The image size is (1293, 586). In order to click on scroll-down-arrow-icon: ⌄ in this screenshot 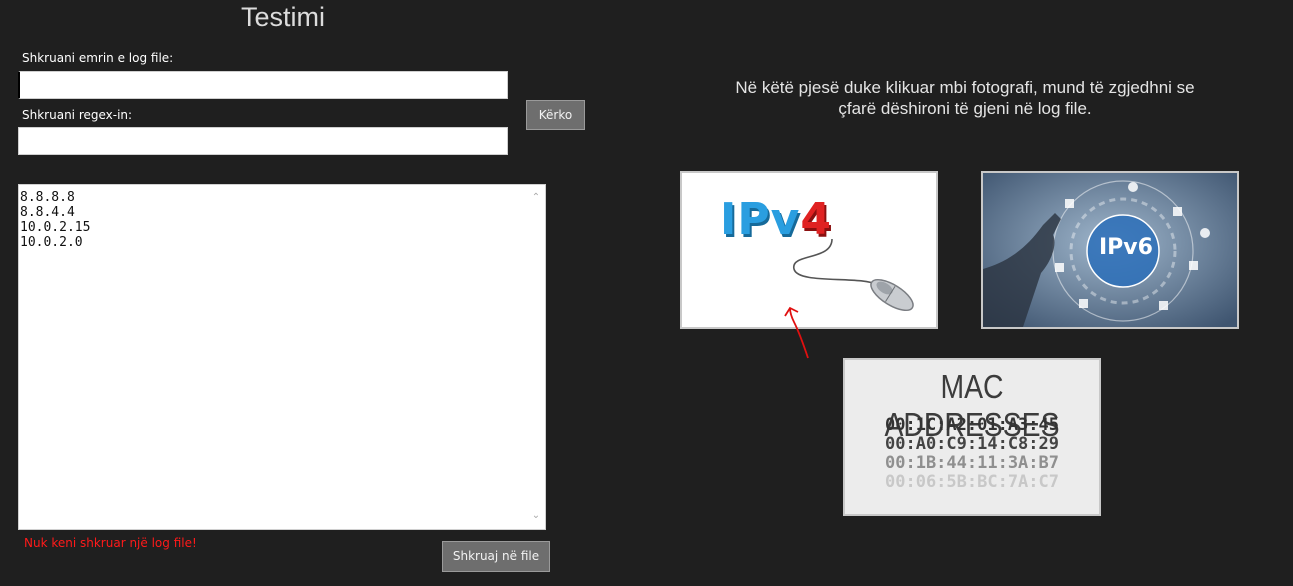, I will do `click(536, 516)`.